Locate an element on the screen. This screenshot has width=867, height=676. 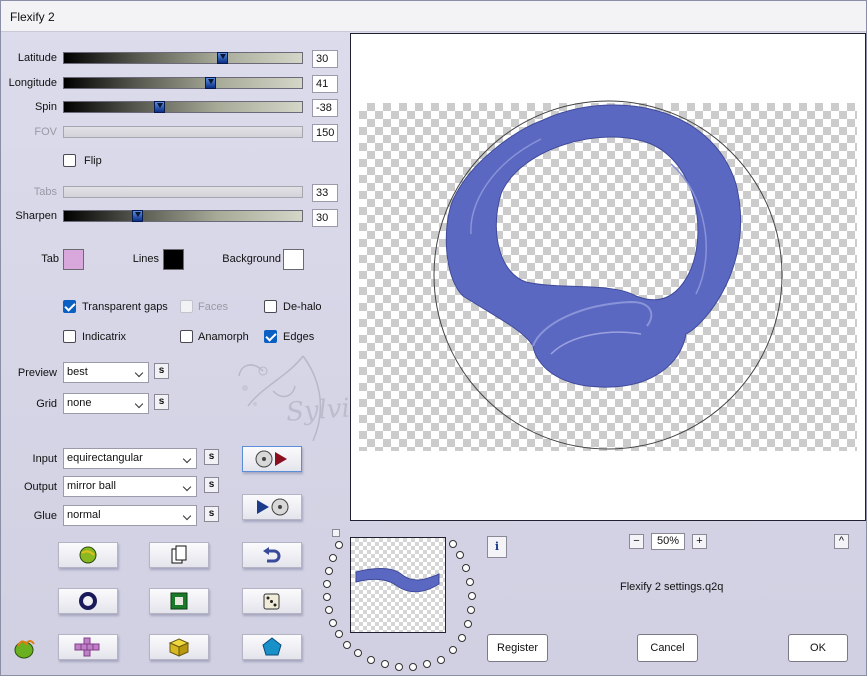
cube-button is located at coordinates (179, 647).